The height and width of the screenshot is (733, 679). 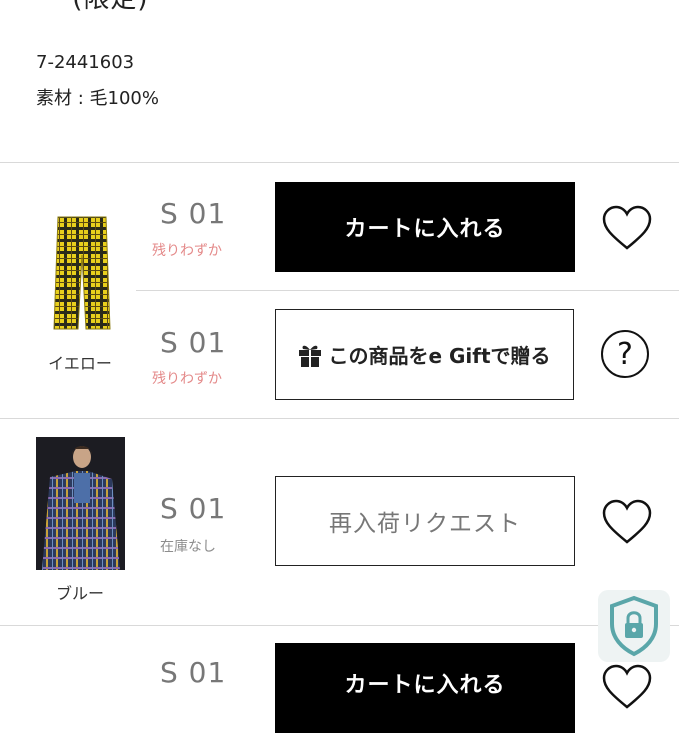 I want to click on button-label: この商品をe Giftで贈る, so click(x=439, y=356).